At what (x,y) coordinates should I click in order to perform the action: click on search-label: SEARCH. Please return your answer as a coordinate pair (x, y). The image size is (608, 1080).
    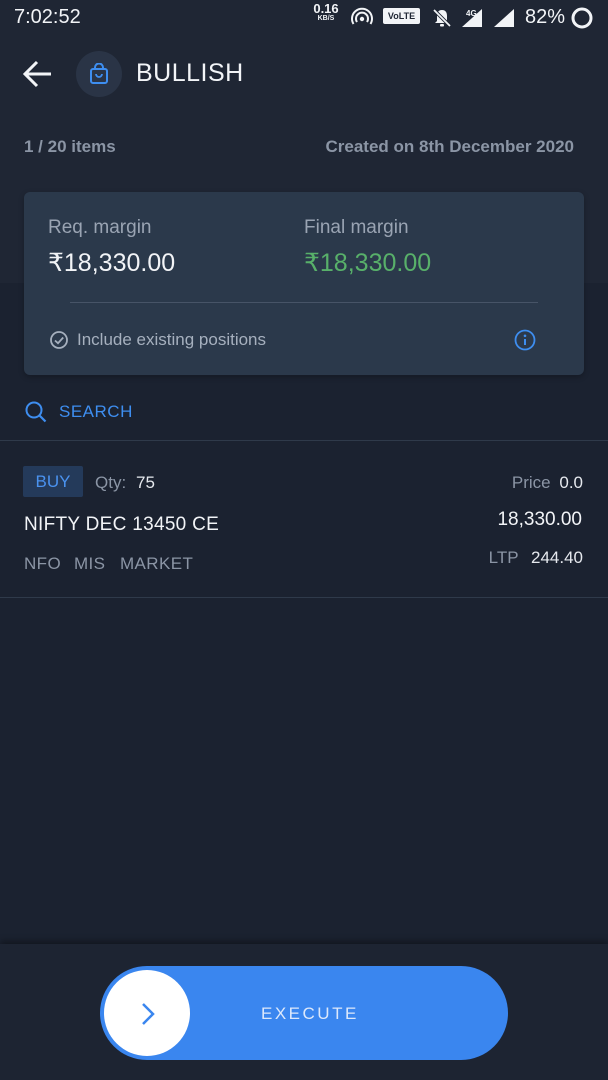
    Looking at the image, I should click on (96, 411).